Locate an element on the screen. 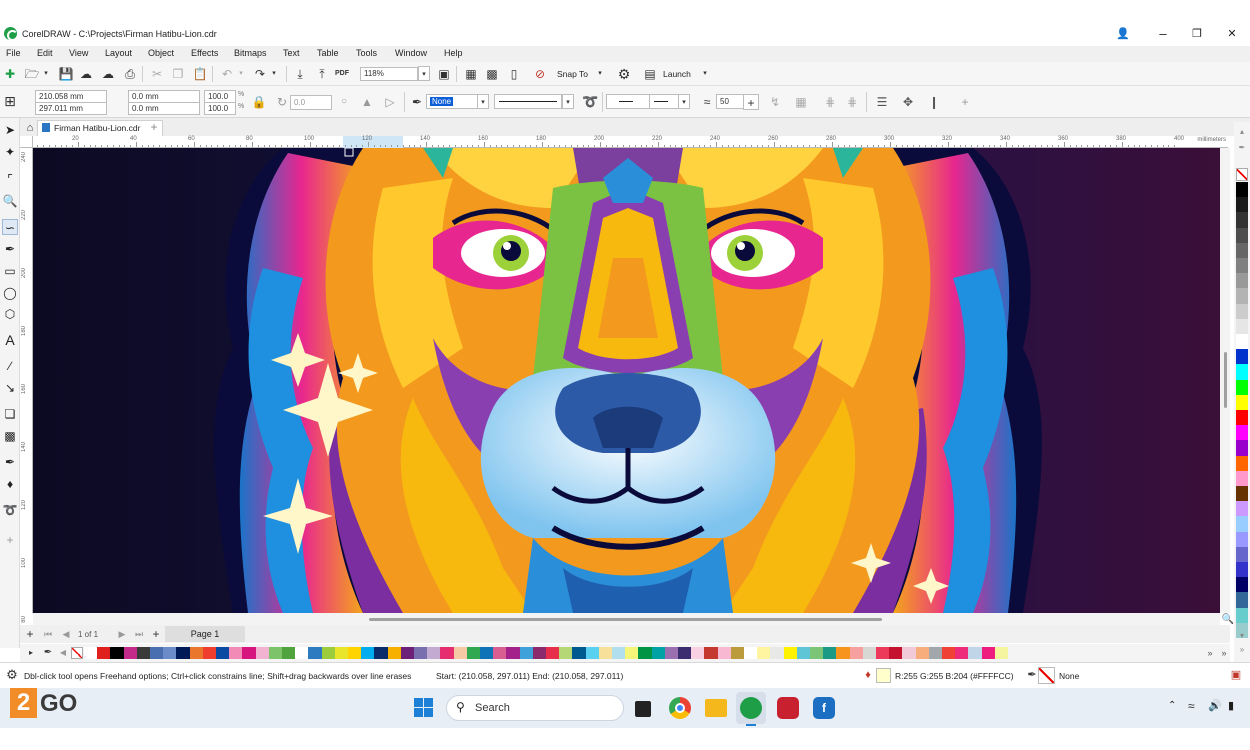 This screenshot has height=750, width=1250. task-view-icon is located at coordinates (643, 709).